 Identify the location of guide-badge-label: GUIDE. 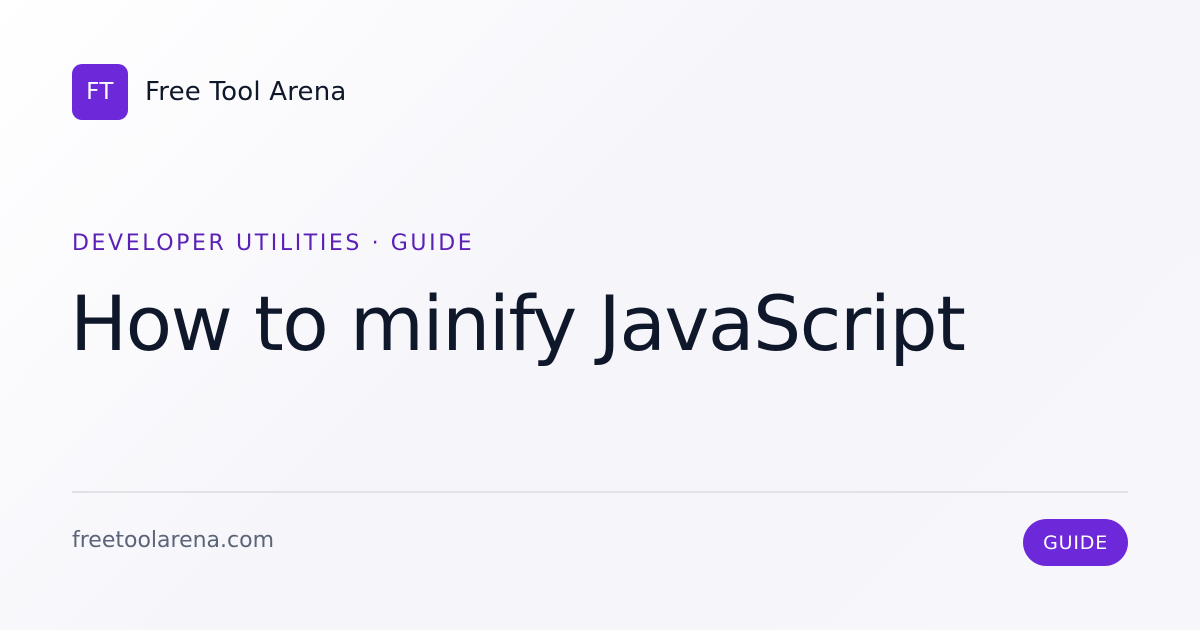
(1075, 542).